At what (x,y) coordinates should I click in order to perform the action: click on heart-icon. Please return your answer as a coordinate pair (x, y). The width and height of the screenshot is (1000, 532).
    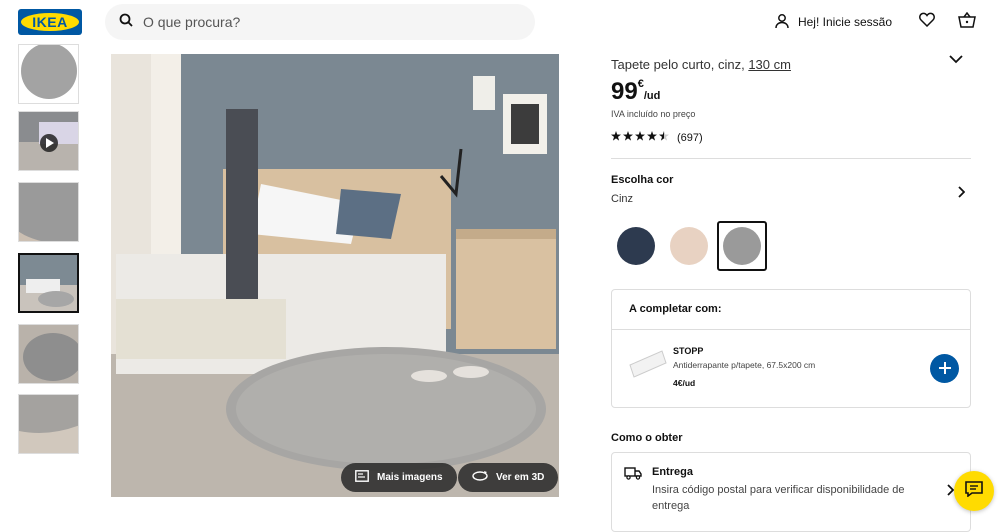
    Looking at the image, I should click on (927, 22).